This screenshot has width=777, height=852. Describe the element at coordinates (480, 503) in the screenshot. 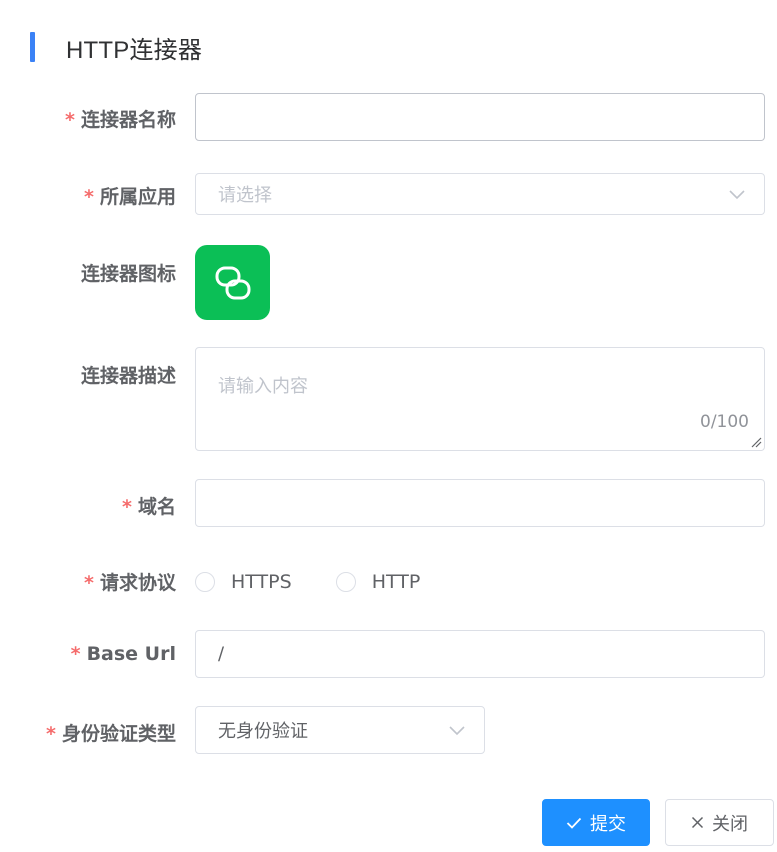

I see `domain-input` at that location.